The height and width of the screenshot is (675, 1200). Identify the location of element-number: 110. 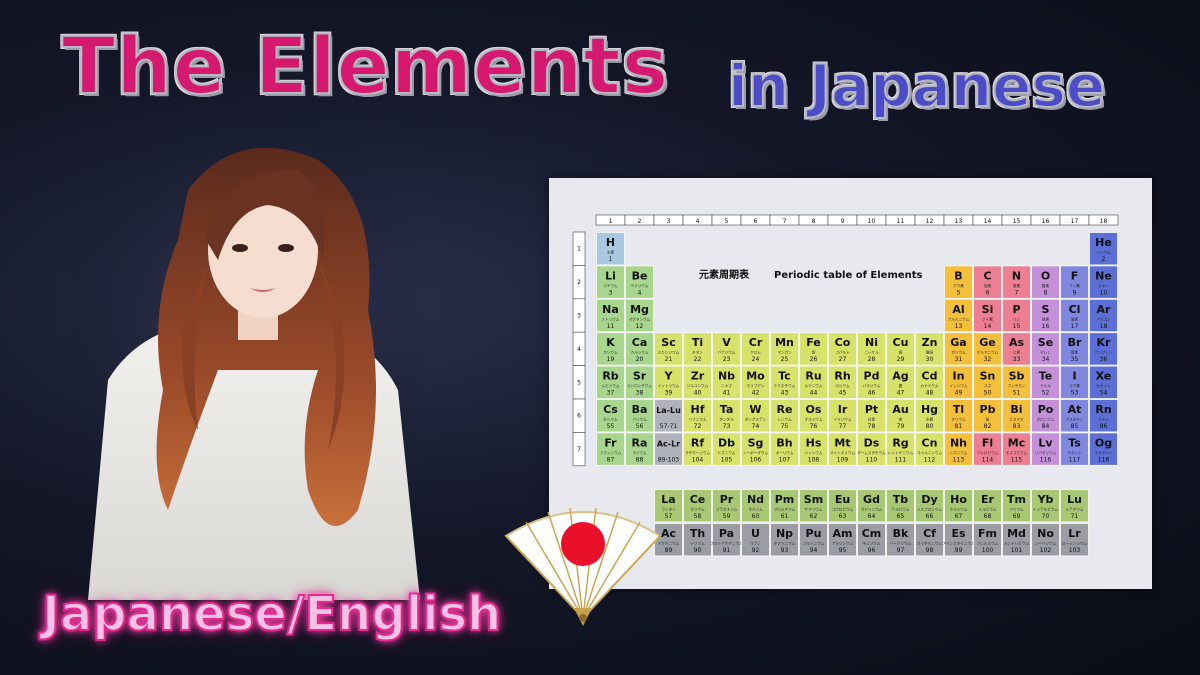
(872, 459).